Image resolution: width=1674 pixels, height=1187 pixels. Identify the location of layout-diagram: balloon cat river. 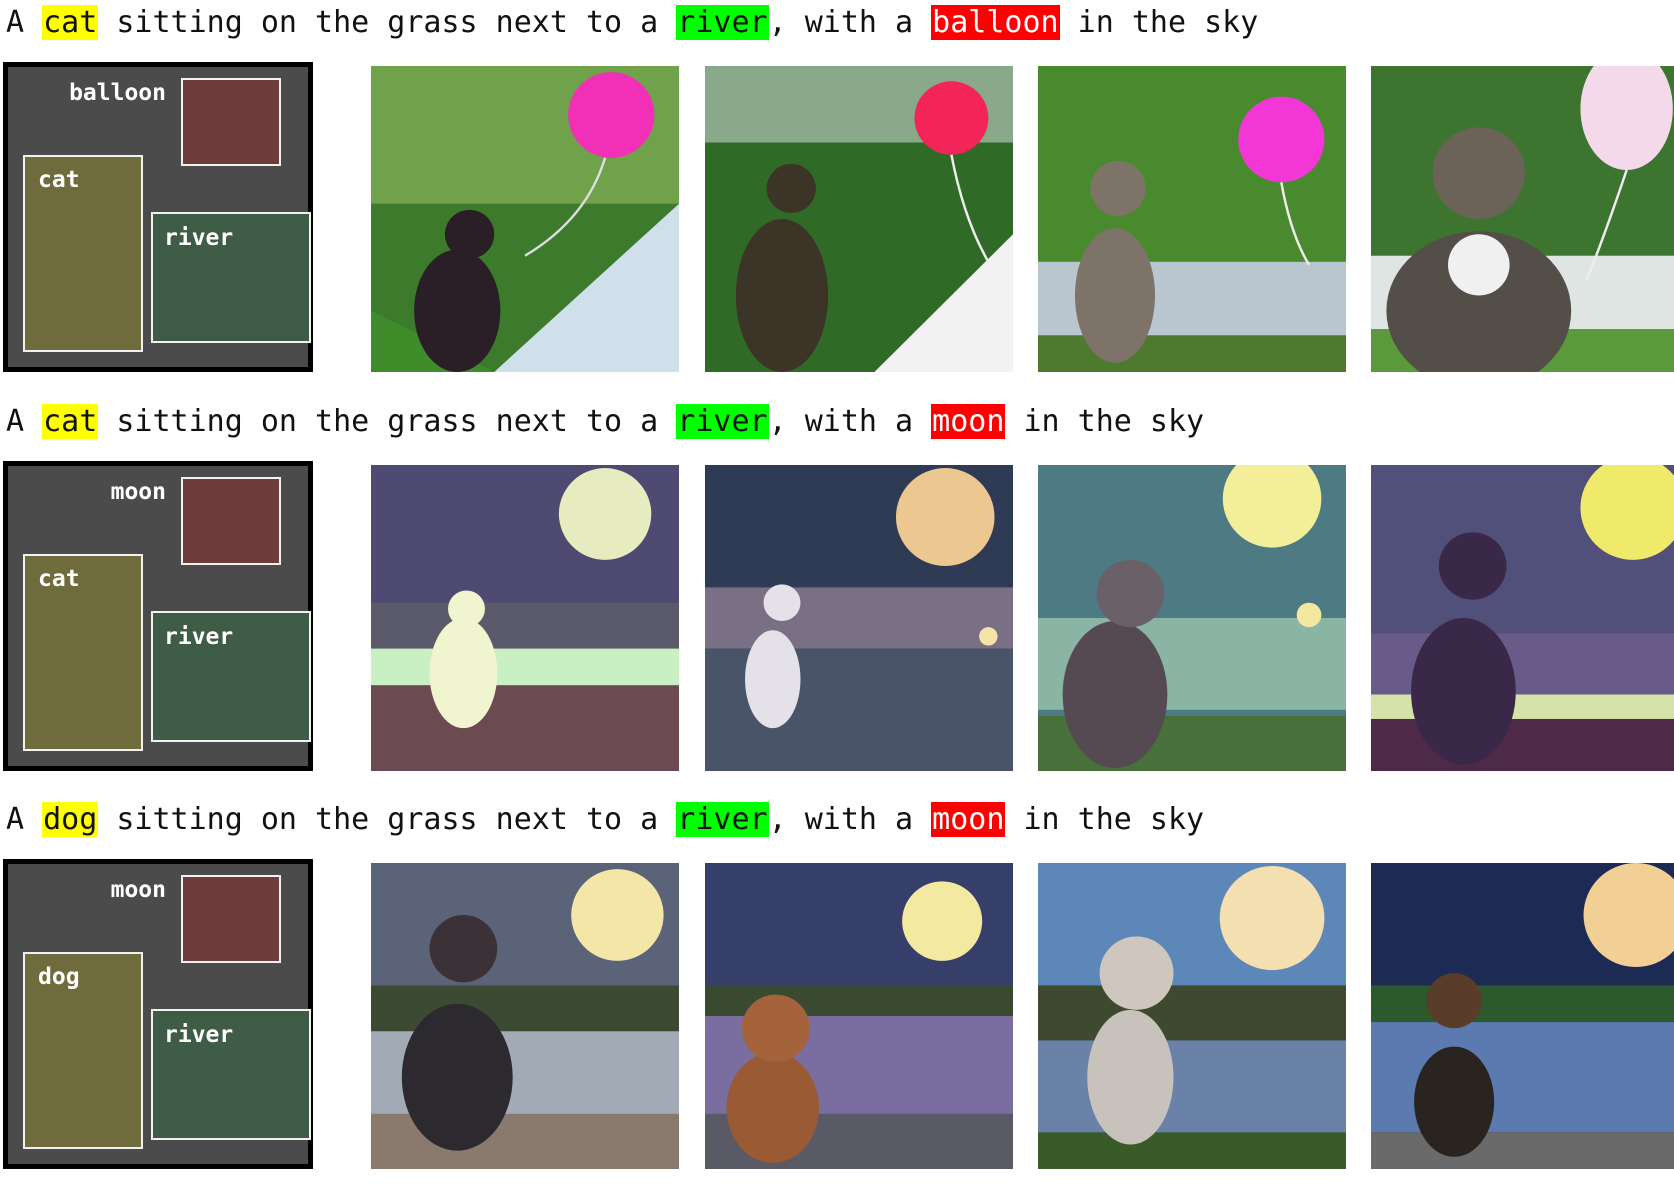
(158, 217).